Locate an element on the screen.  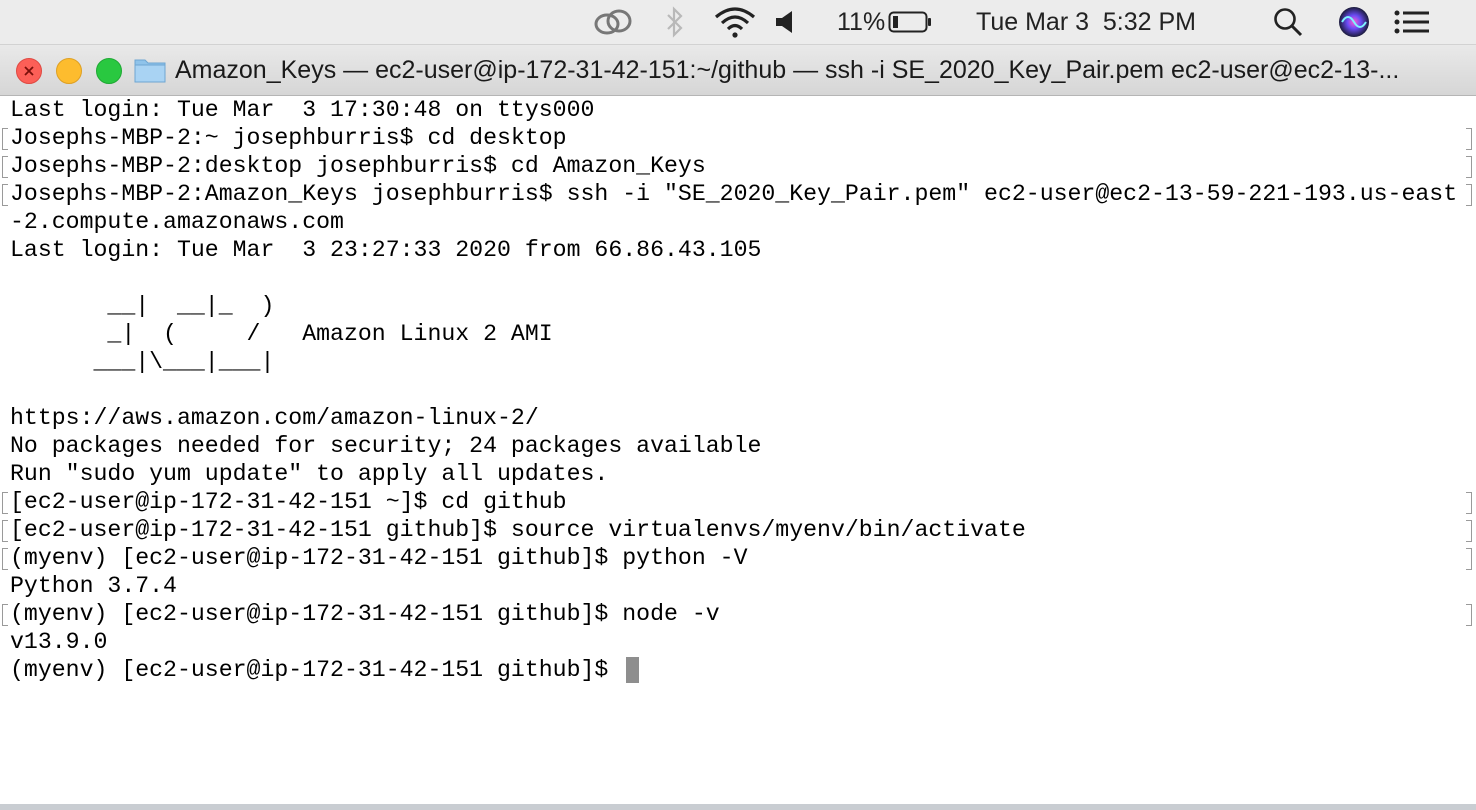
date-time-text: Tue Mar 3 5:32 PM is located at coordinates (1086, 21).